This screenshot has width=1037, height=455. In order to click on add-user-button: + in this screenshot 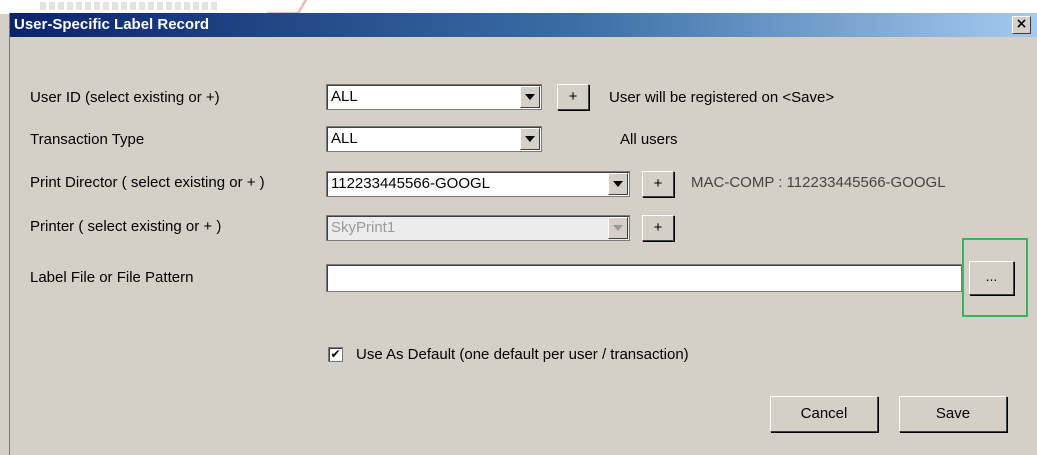, I will do `click(573, 97)`.